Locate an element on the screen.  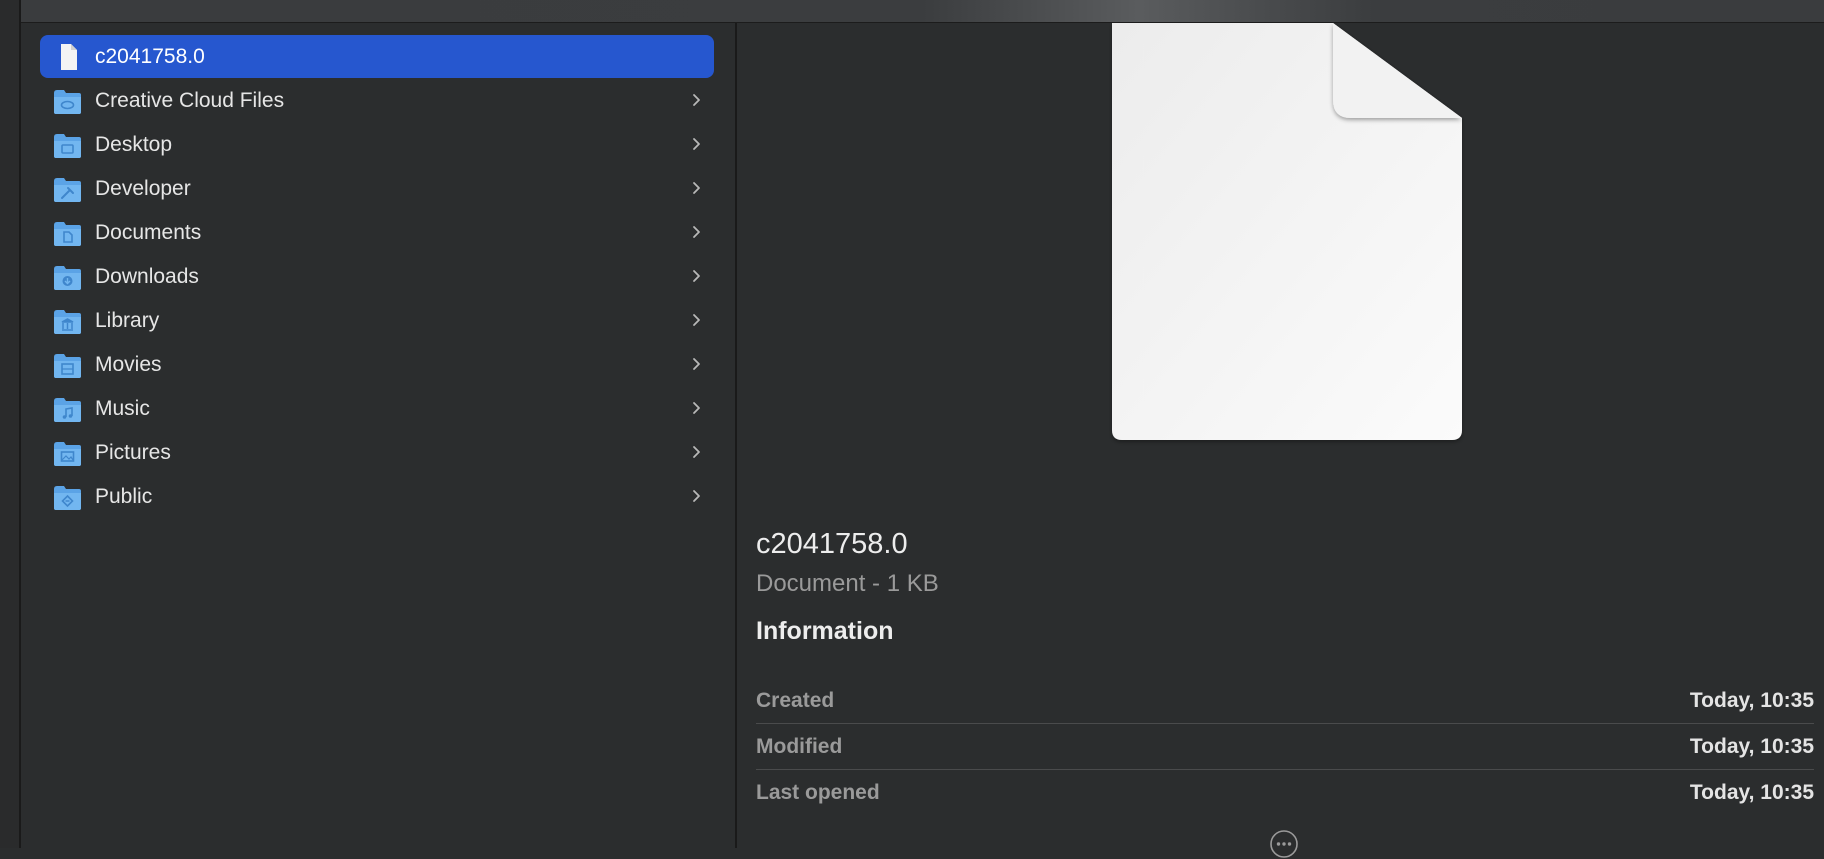
list-item-label: Desktop is located at coordinates (134, 144).